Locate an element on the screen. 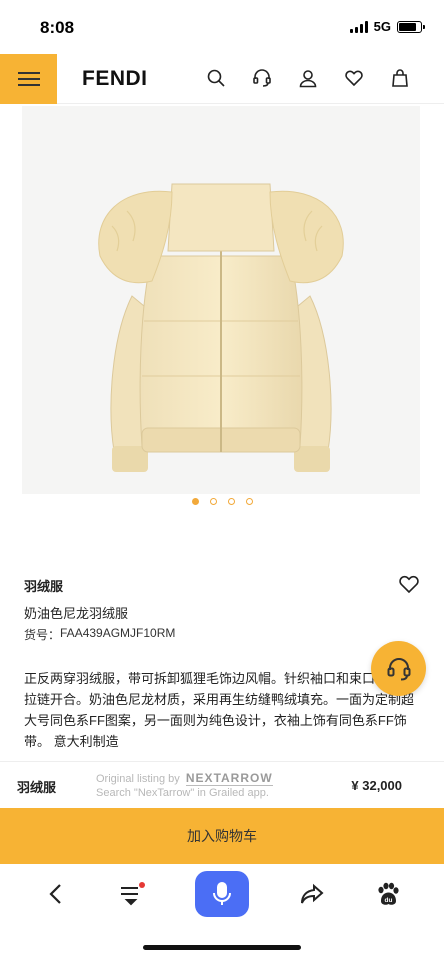 Image resolution: width=444 pixels, height=960 pixels. menu-button is located at coordinates (28, 79).